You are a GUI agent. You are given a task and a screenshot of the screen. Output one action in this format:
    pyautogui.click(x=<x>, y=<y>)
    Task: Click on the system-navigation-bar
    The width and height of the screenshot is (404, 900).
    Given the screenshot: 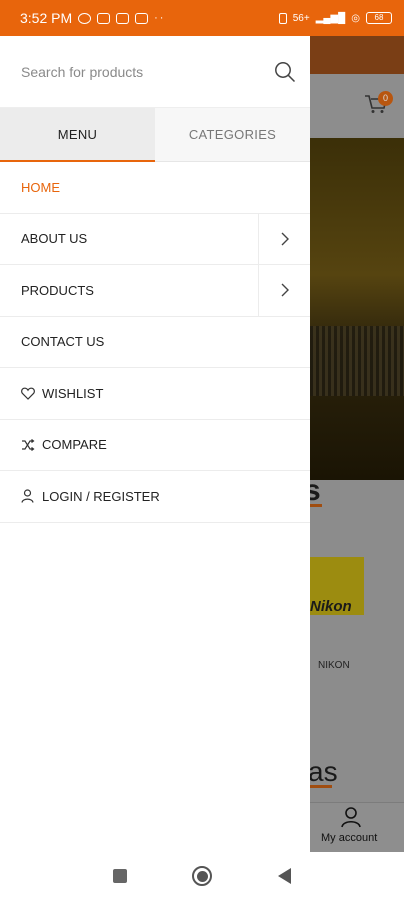 What is the action you would take?
    pyautogui.click(x=202, y=876)
    